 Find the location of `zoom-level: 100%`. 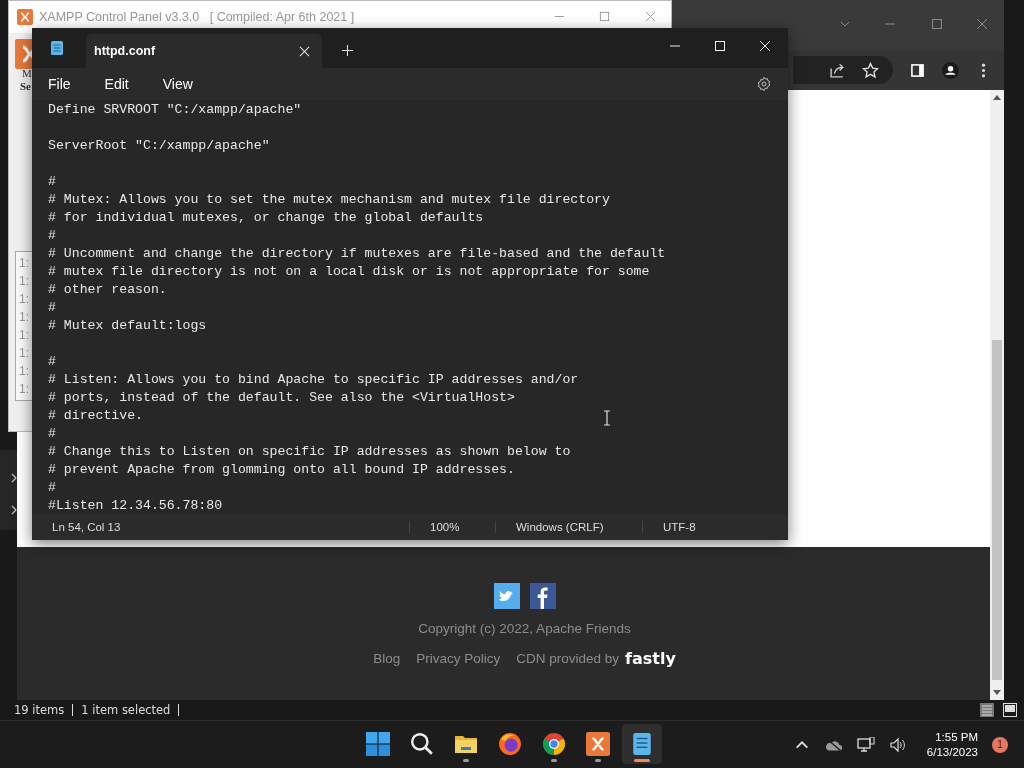

zoom-level: 100% is located at coordinates (452, 527).